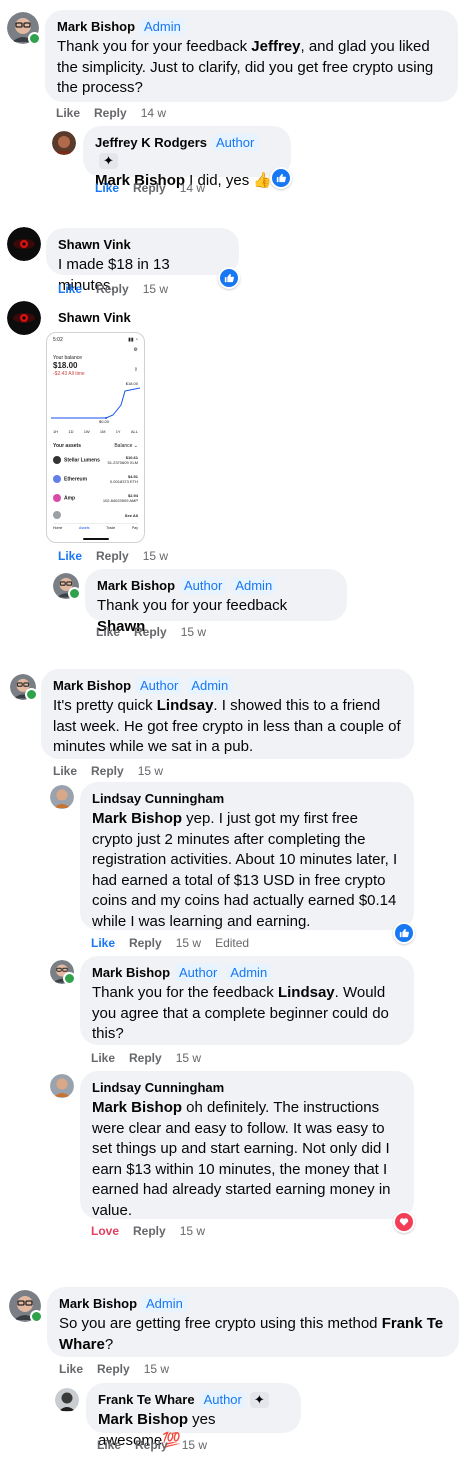 The height and width of the screenshot is (1459, 469). I want to click on love-reaction-icon, so click(404, 1222).